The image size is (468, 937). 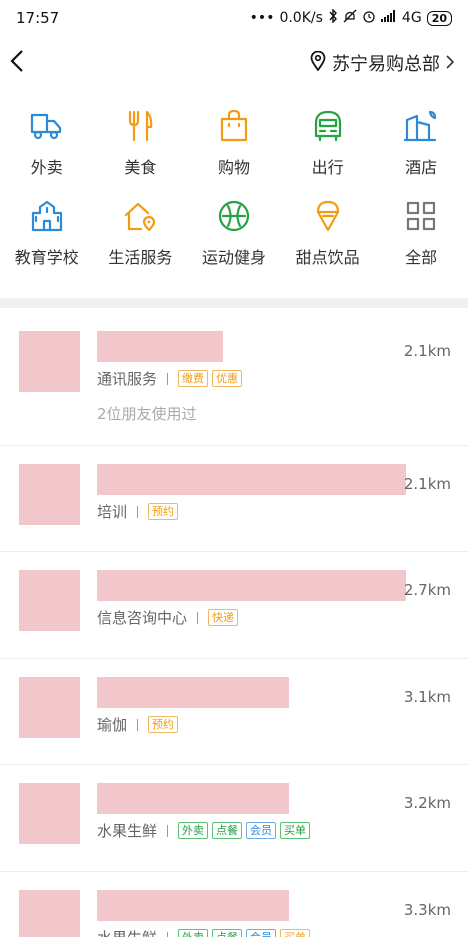 I want to click on place-category: 培训, so click(x=112, y=512).